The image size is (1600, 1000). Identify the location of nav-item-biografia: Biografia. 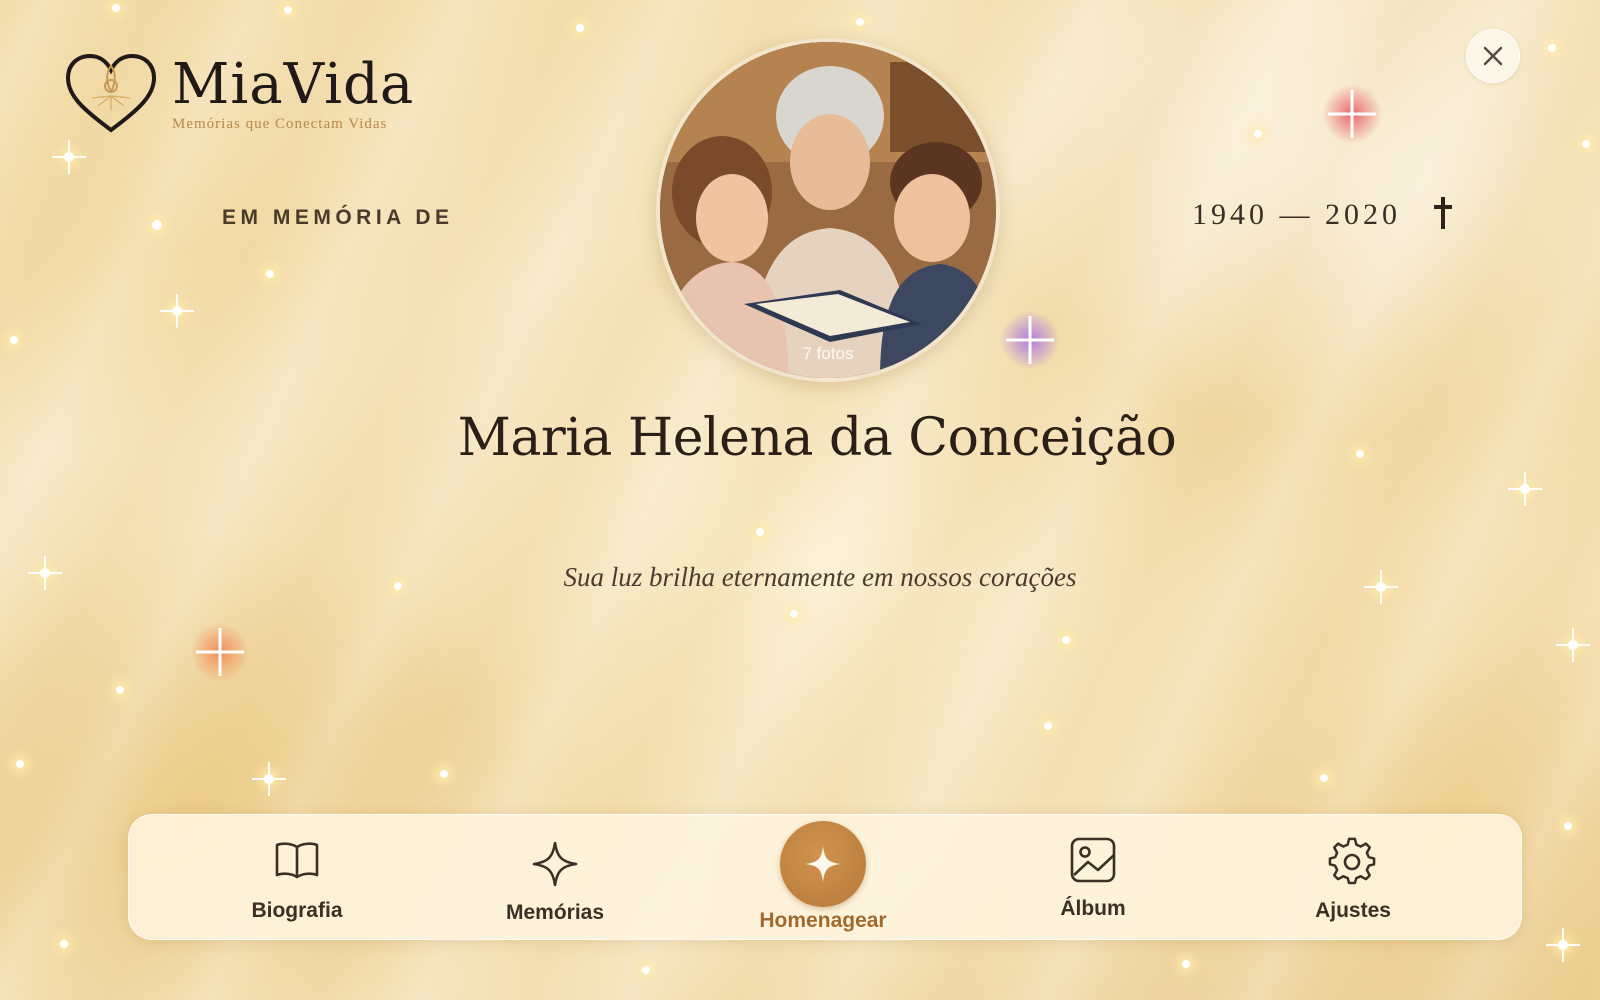
(297, 877).